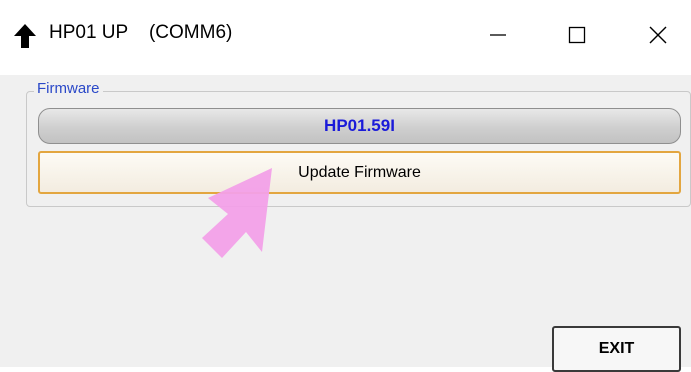  I want to click on close-button, so click(658, 37).